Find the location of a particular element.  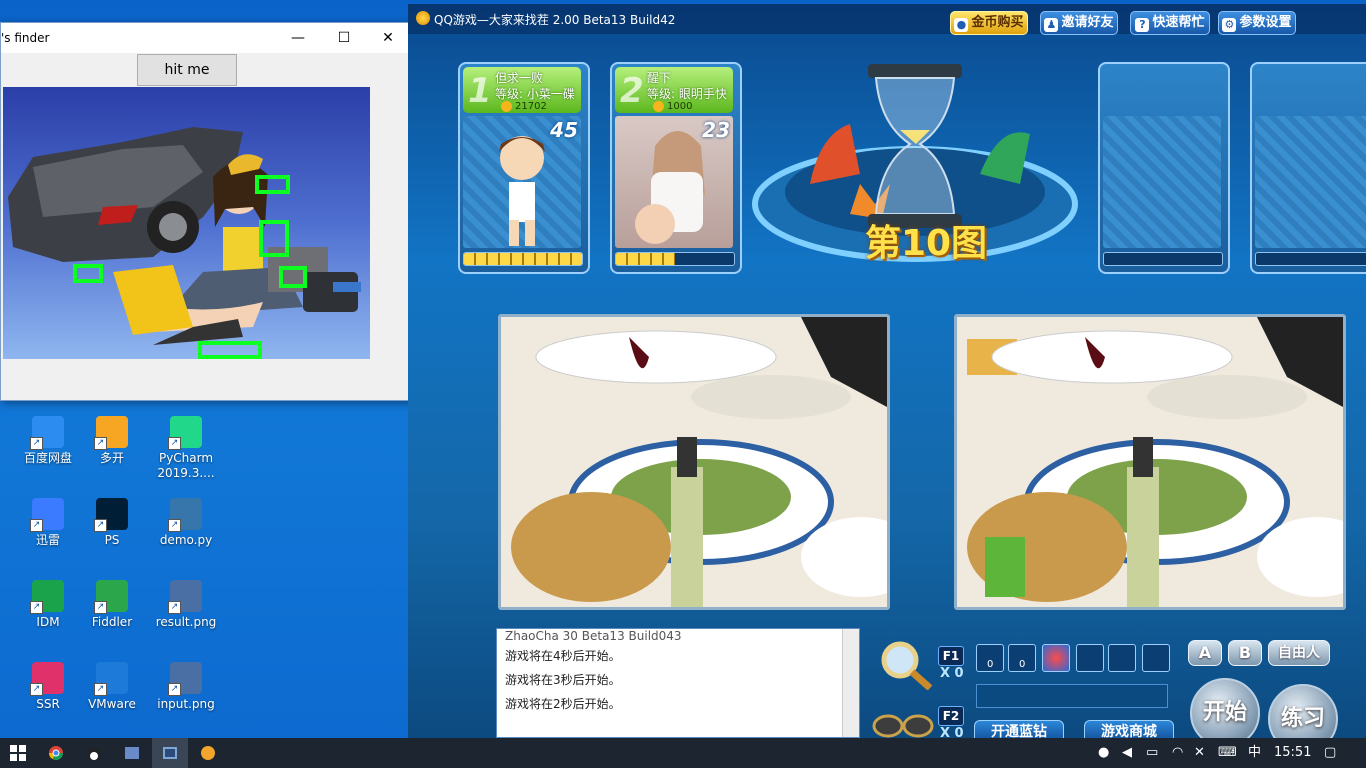

round-label: 第10图 is located at coordinates (926, 243).